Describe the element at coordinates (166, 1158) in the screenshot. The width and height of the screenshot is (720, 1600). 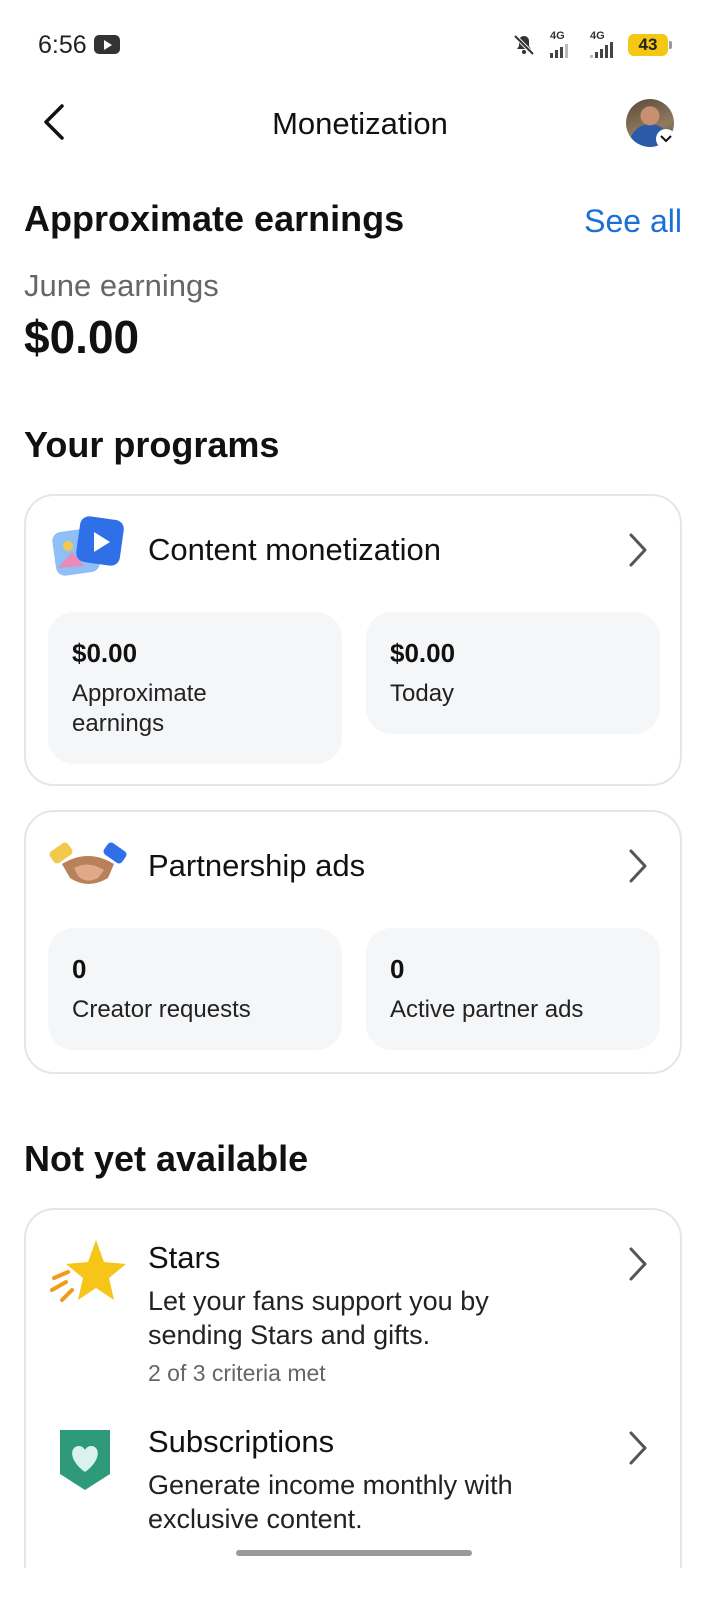
I see `not-available-heading: Not yet available` at that location.